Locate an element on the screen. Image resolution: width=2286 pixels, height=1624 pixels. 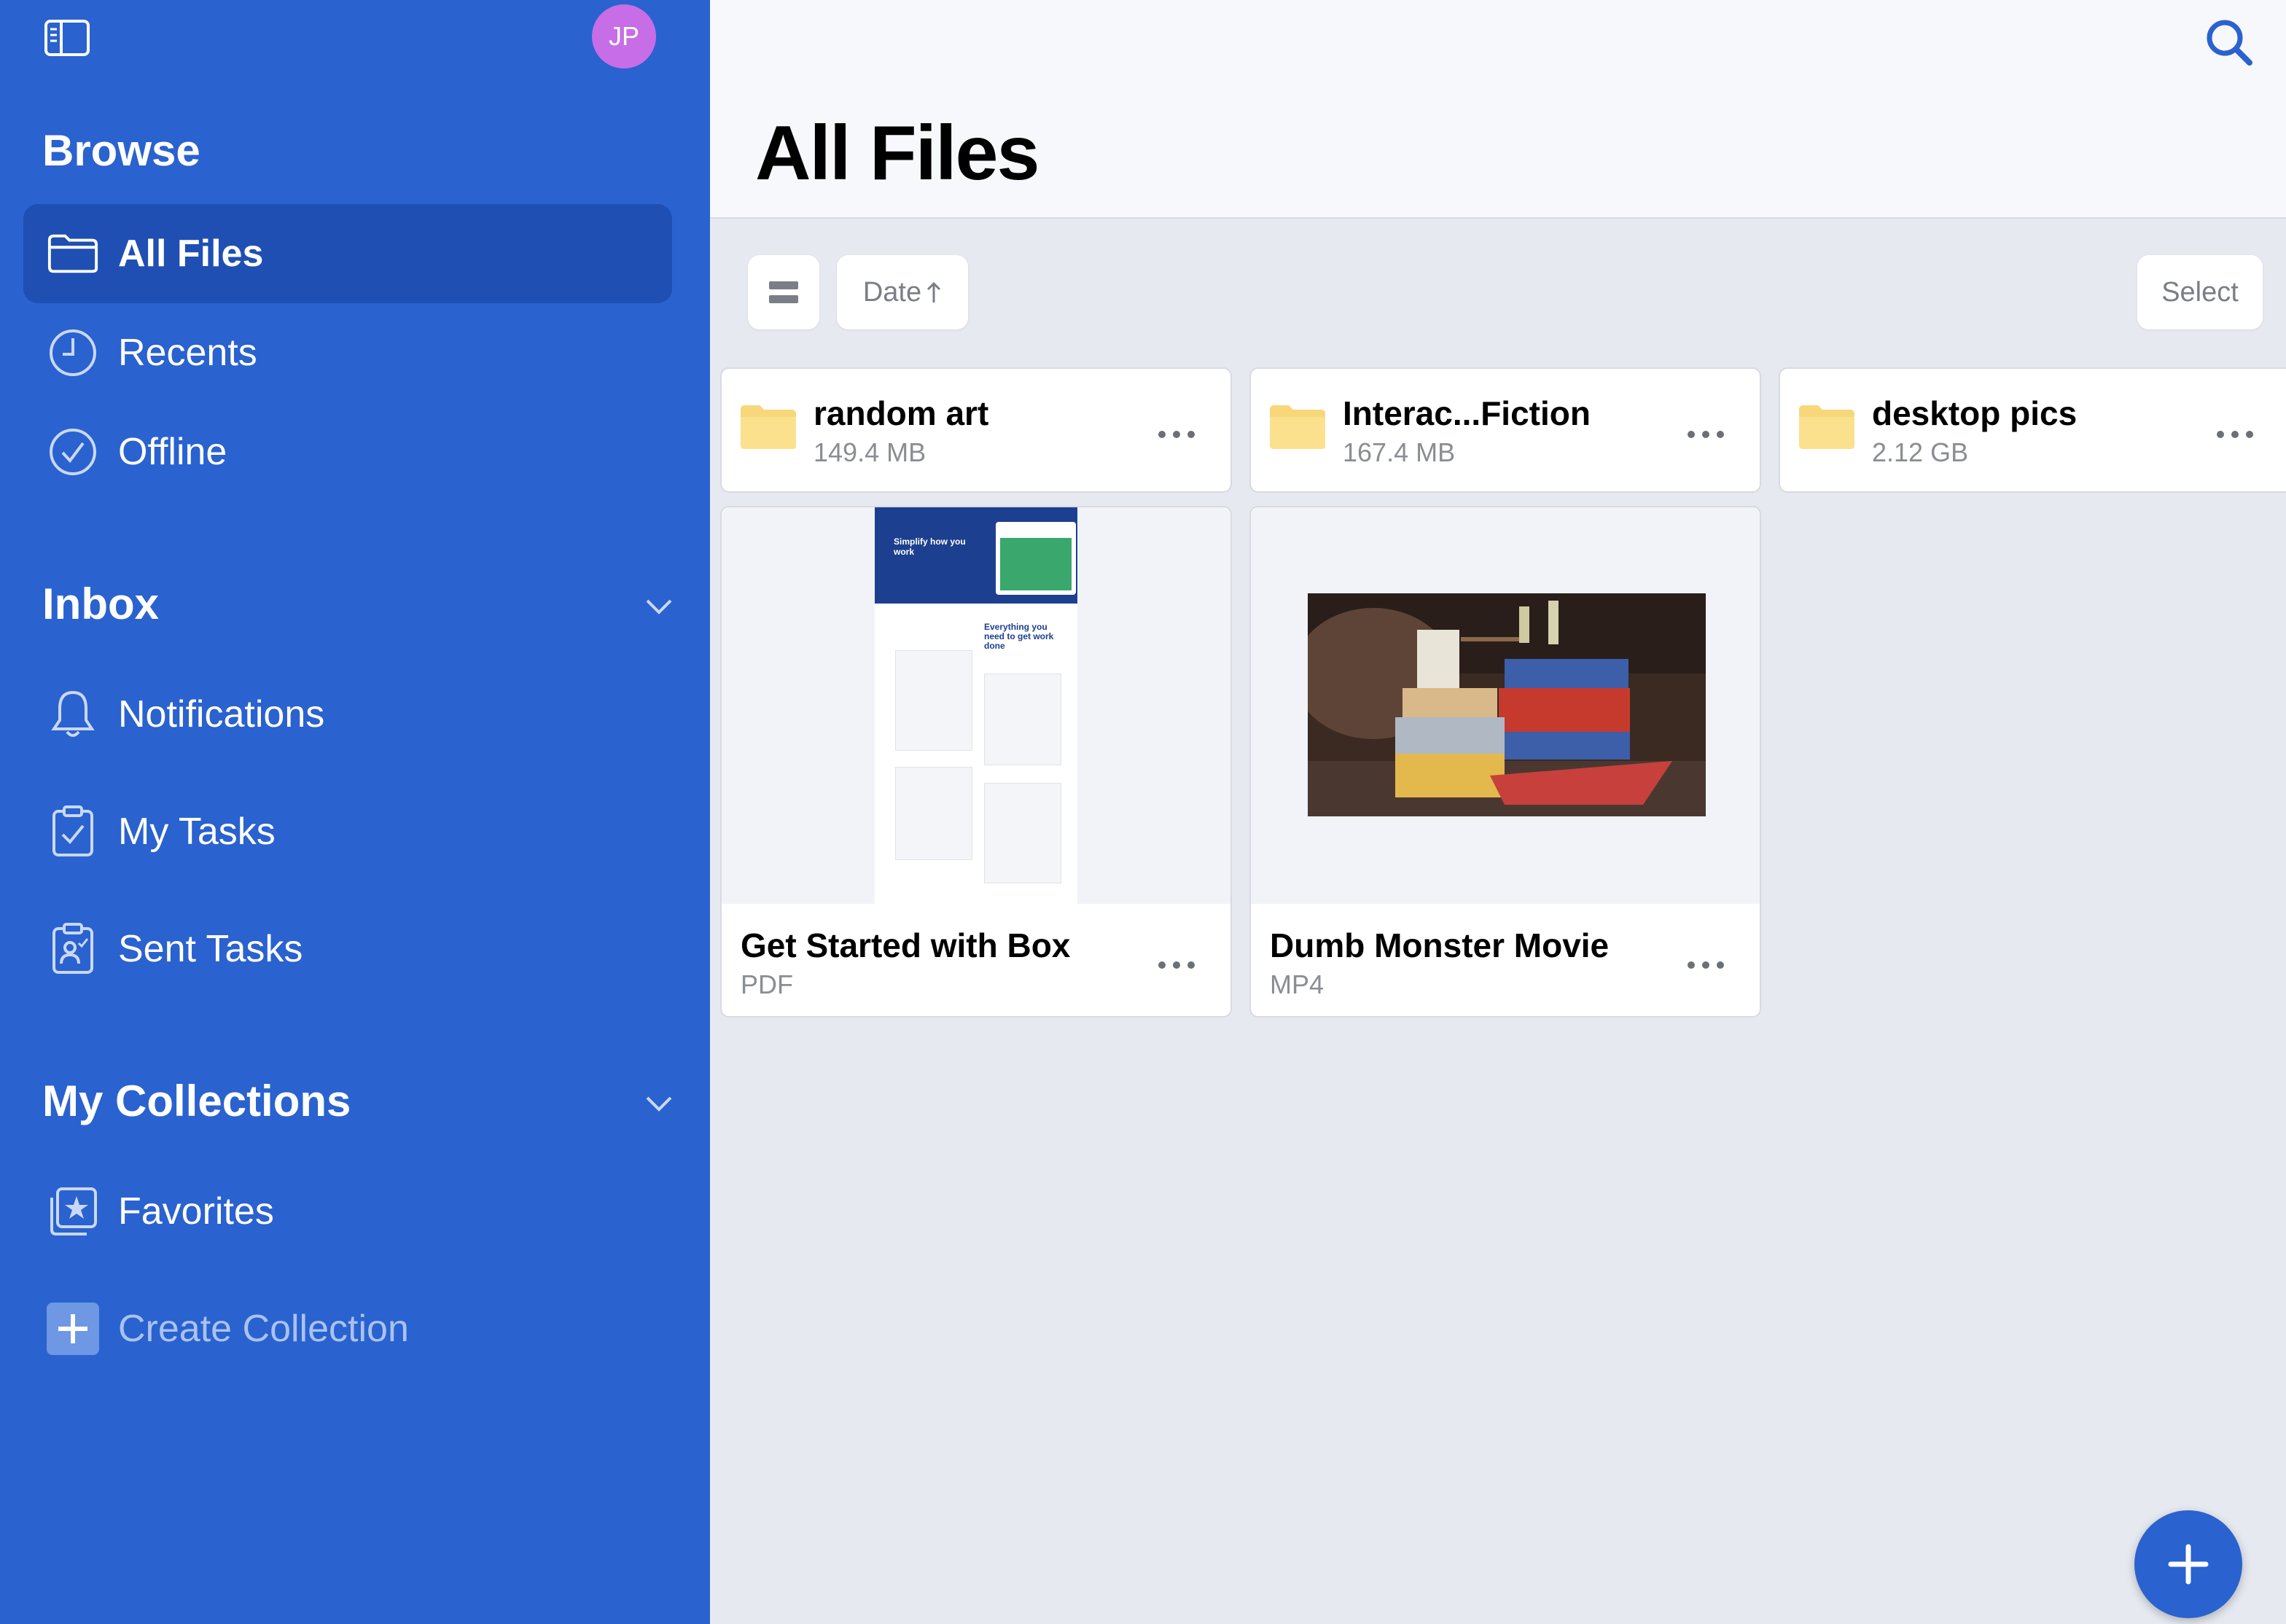
list-view-icon is located at coordinates (783, 292).